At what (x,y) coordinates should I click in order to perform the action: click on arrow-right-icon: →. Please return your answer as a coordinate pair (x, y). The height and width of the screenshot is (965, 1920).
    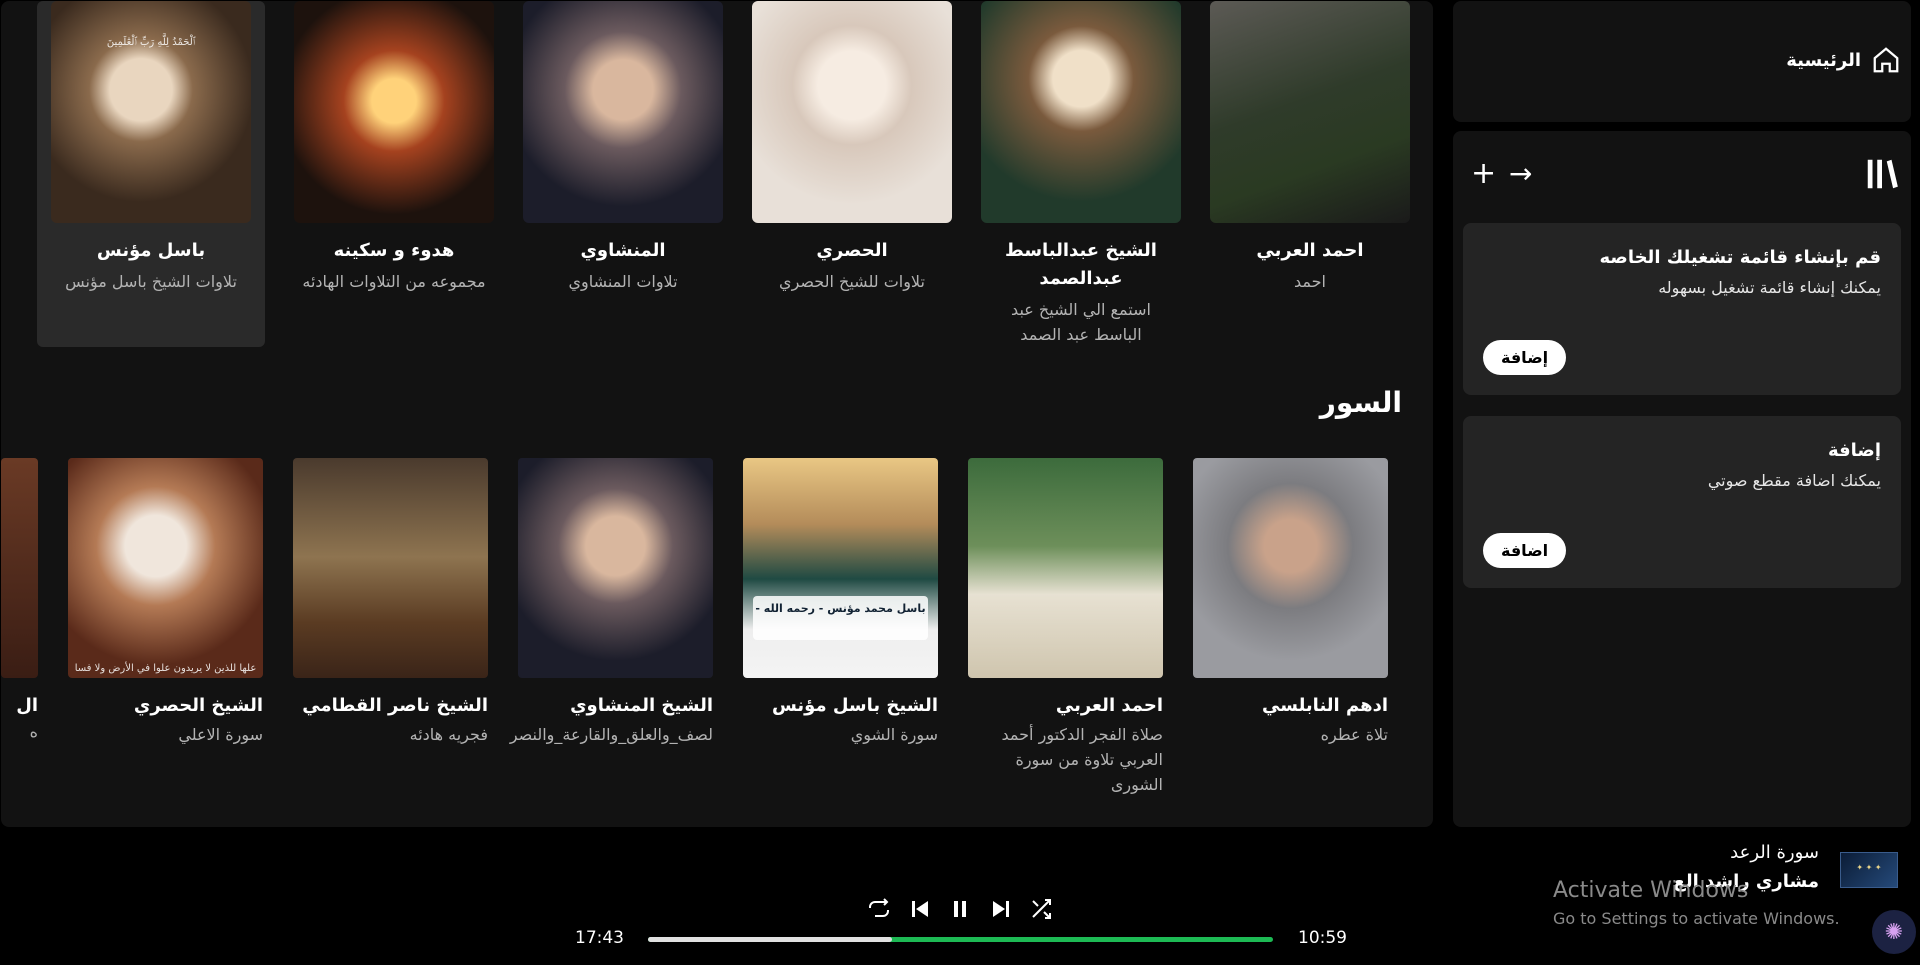
    Looking at the image, I should click on (1520, 174).